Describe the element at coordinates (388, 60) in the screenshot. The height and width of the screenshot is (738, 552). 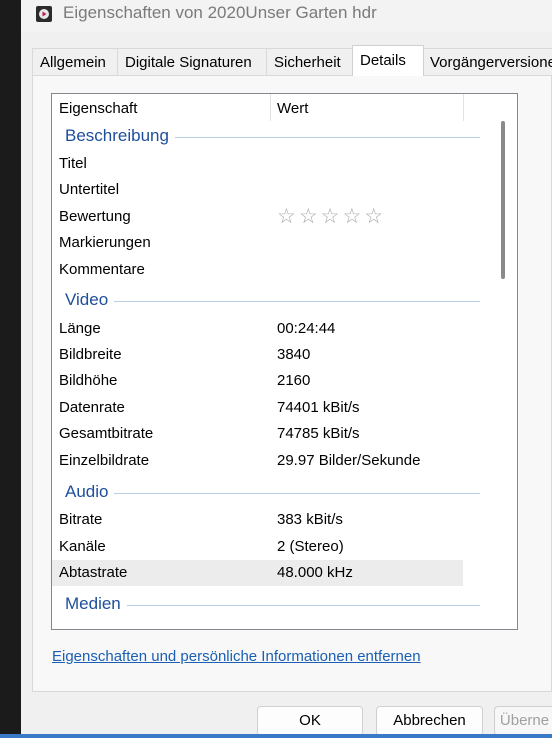
I see `tab-details: Details` at that location.